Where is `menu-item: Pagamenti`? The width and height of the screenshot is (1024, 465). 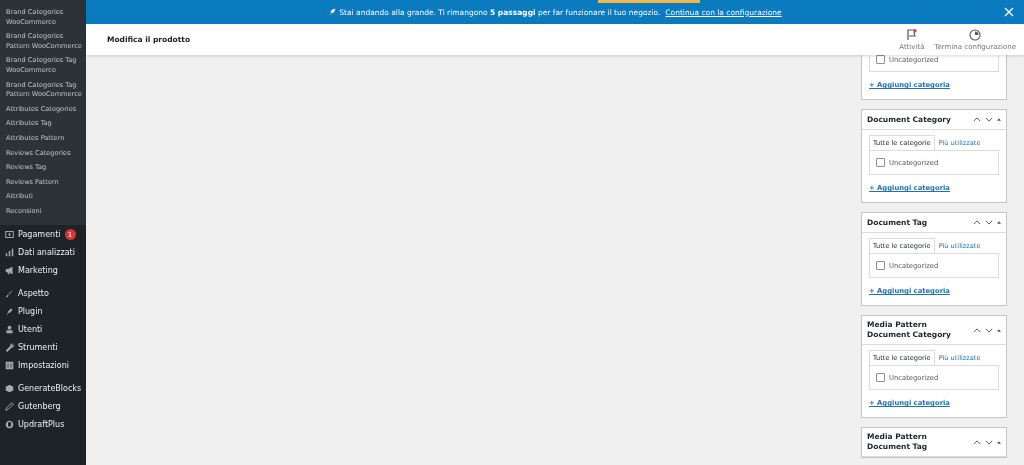 menu-item: Pagamenti is located at coordinates (39, 234).